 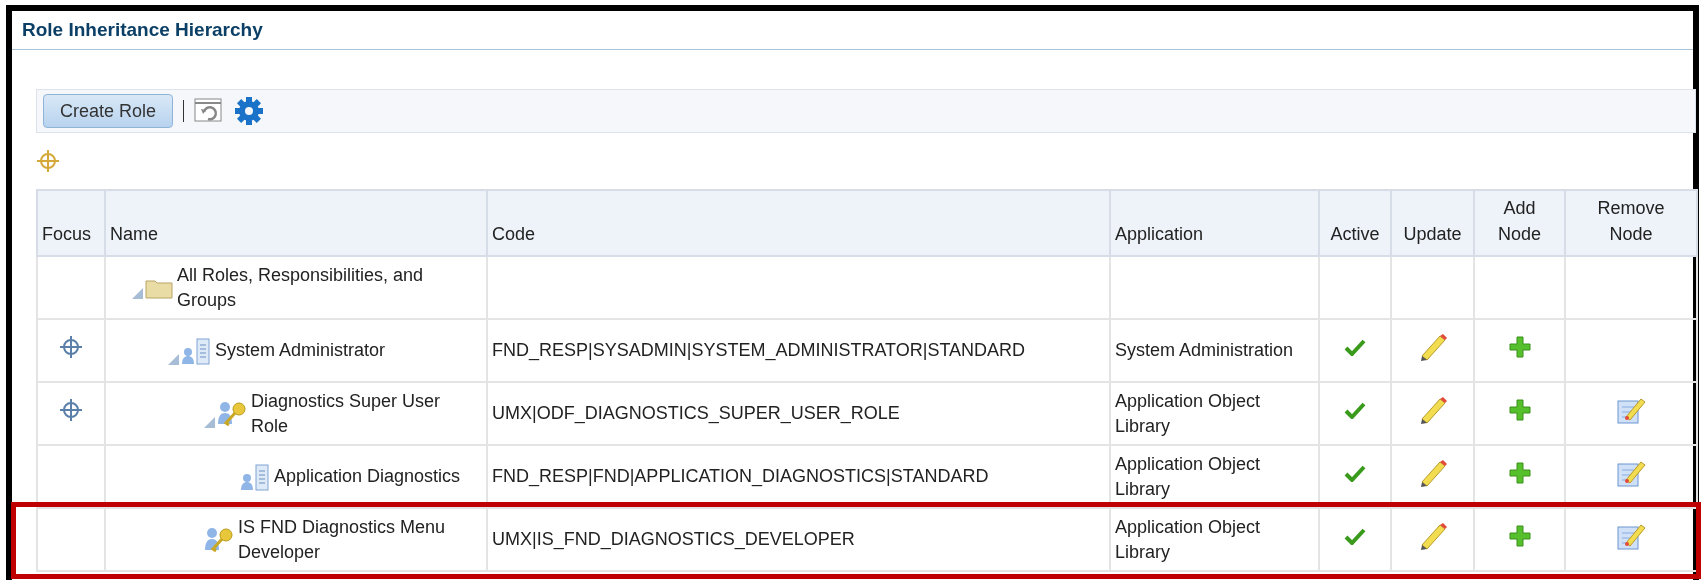 I want to click on role-code: FND_RESP|SYSADMIN|SYSTEM_ADMINISTRATOR|STANDARD, so click(x=759, y=350).